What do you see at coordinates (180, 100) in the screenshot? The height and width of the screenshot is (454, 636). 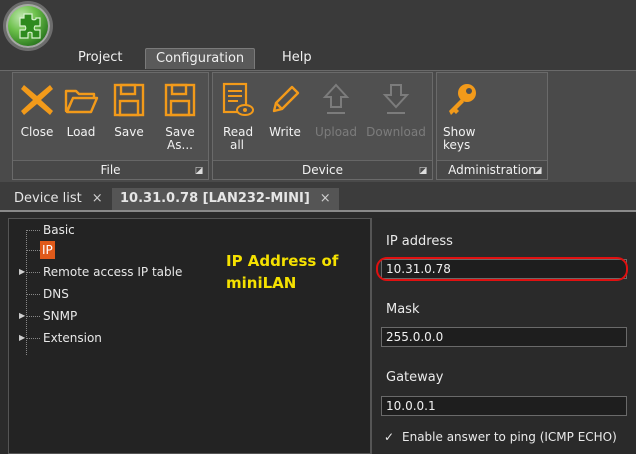 I see `save-as-icon` at bounding box center [180, 100].